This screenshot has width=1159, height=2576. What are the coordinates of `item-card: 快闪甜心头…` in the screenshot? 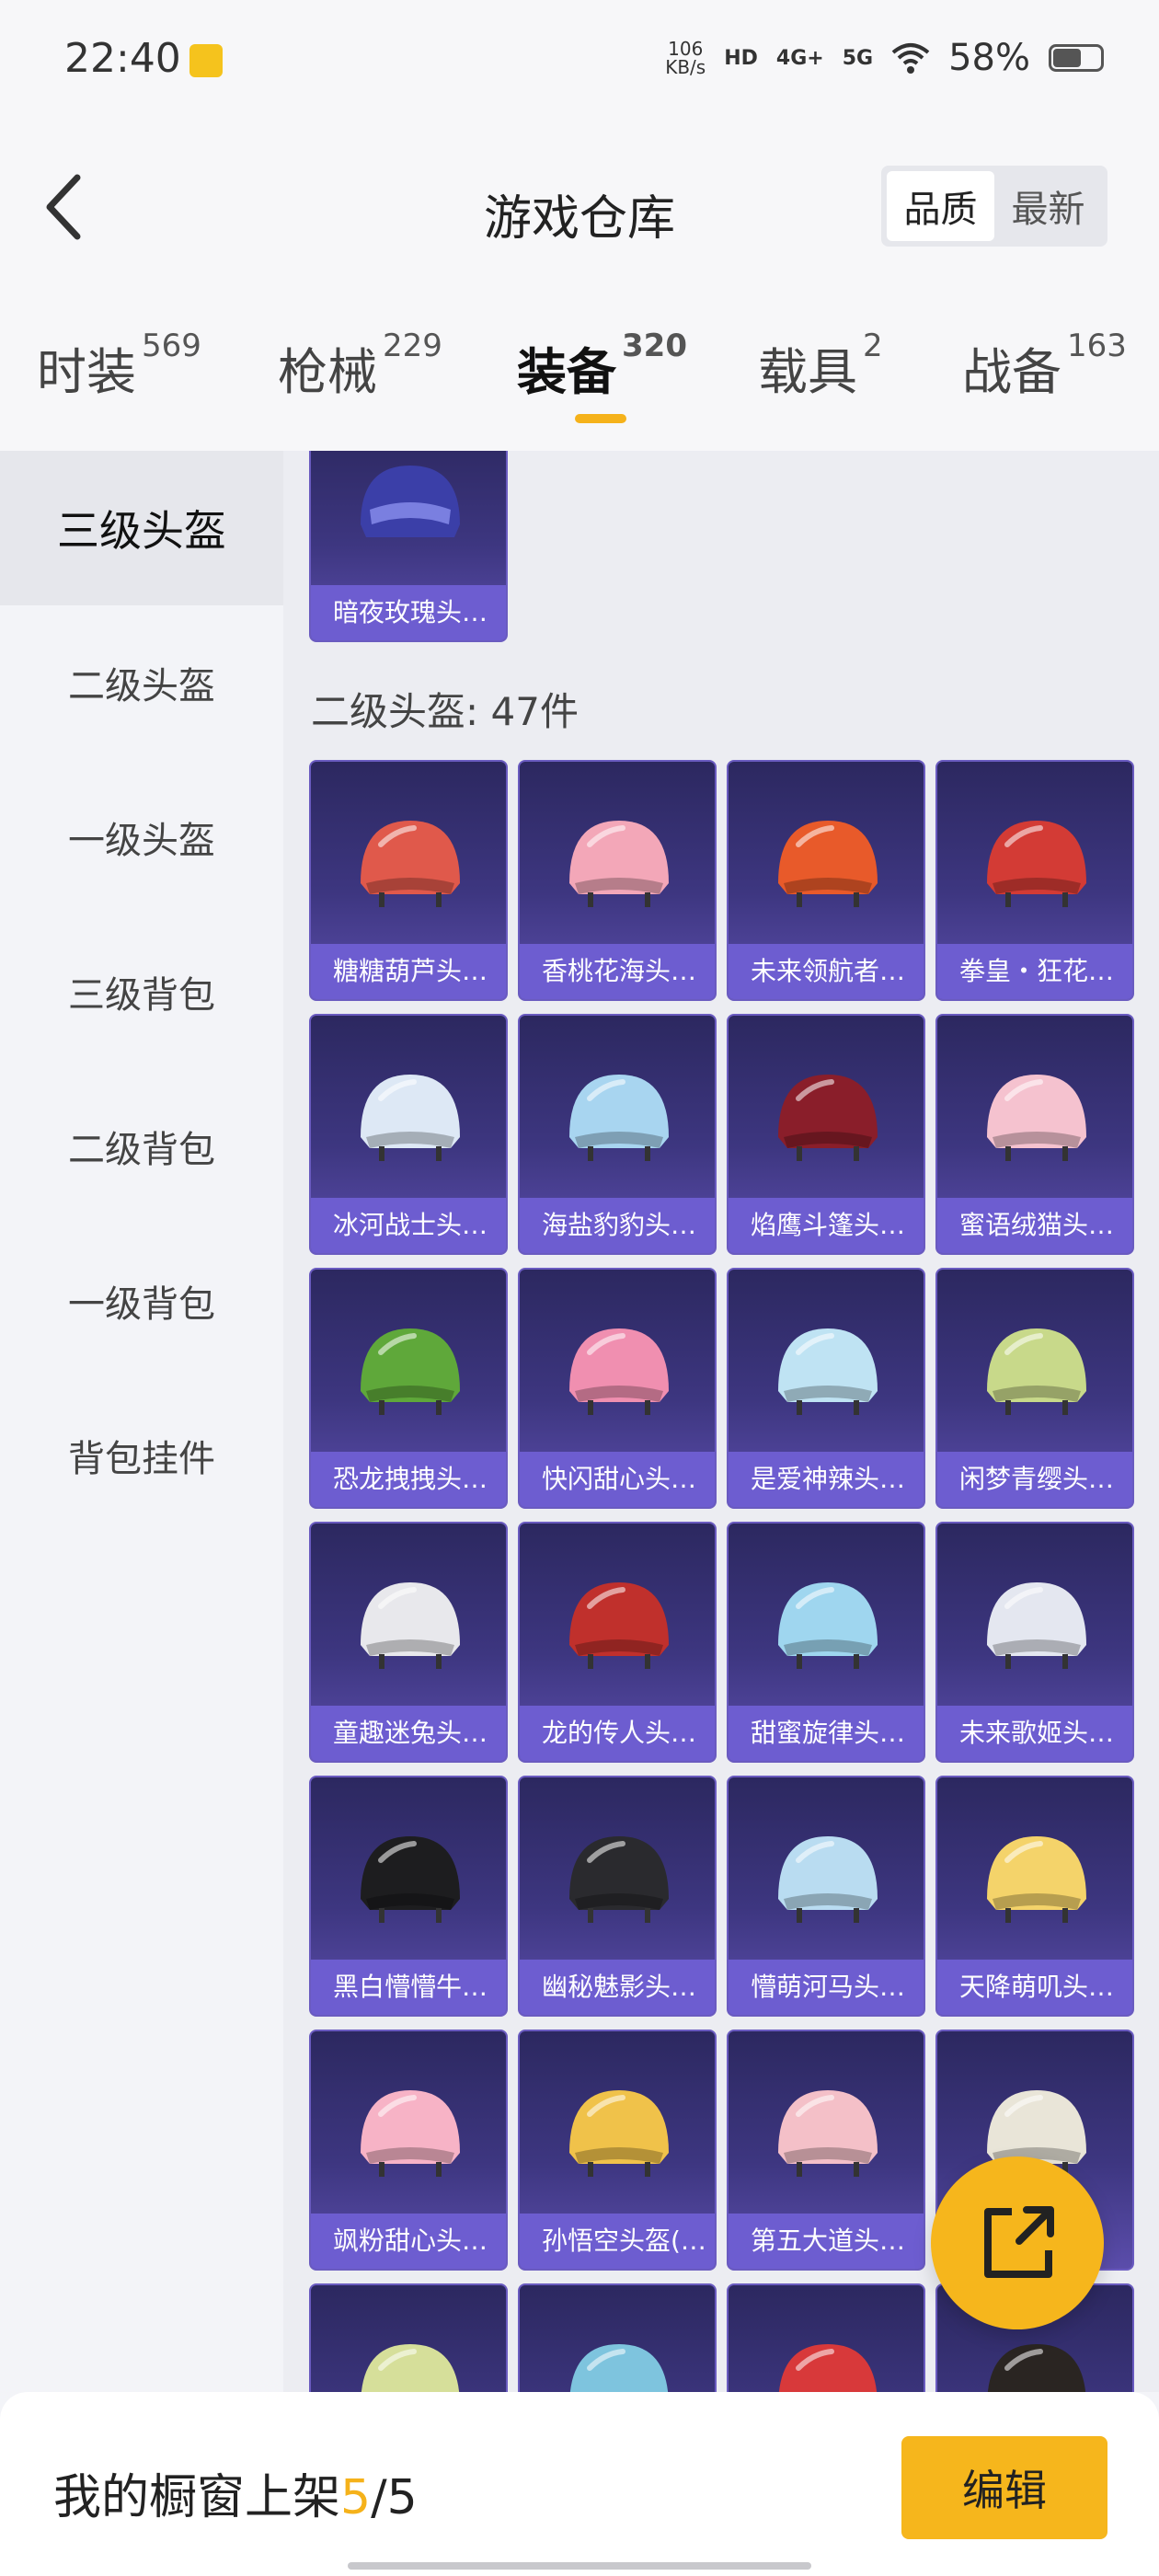 It's located at (617, 1388).